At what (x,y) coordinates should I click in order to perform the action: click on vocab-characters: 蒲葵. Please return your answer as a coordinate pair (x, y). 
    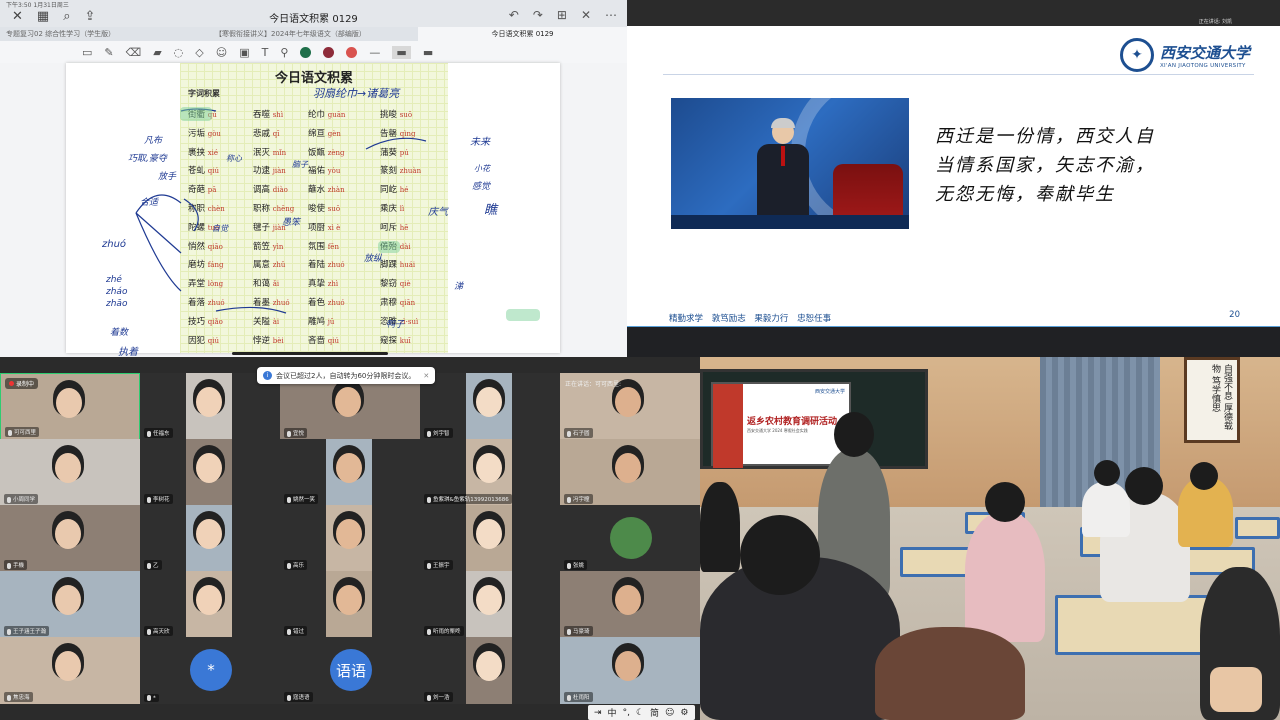
    Looking at the image, I should click on (389, 152).